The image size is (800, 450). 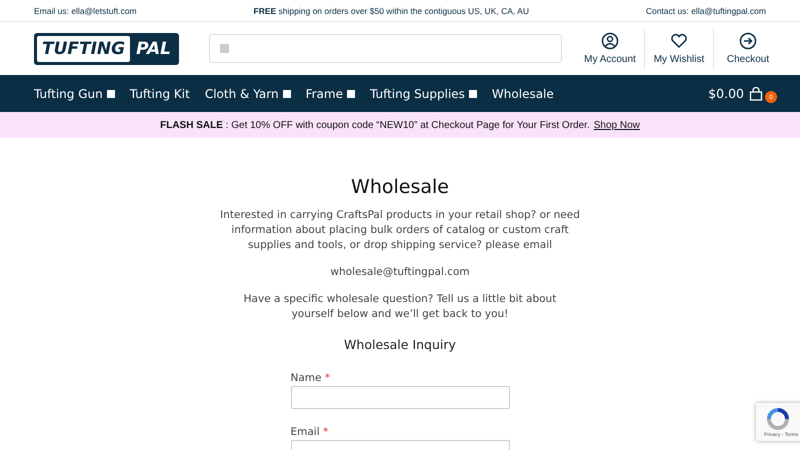 What do you see at coordinates (748, 41) in the screenshot?
I see `arrow-circle-icon` at bounding box center [748, 41].